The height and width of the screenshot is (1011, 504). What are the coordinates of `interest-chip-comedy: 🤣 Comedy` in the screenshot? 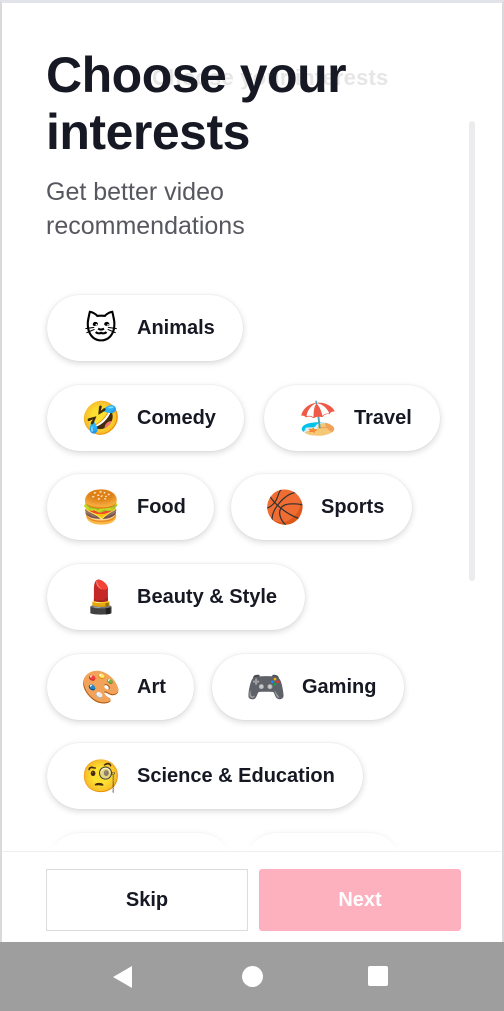 It's located at (145, 418).